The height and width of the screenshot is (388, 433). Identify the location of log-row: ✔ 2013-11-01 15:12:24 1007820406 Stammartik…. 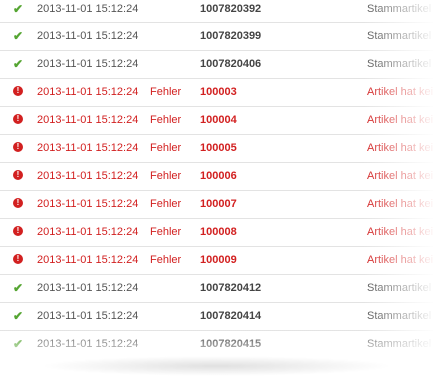
(216, 65).